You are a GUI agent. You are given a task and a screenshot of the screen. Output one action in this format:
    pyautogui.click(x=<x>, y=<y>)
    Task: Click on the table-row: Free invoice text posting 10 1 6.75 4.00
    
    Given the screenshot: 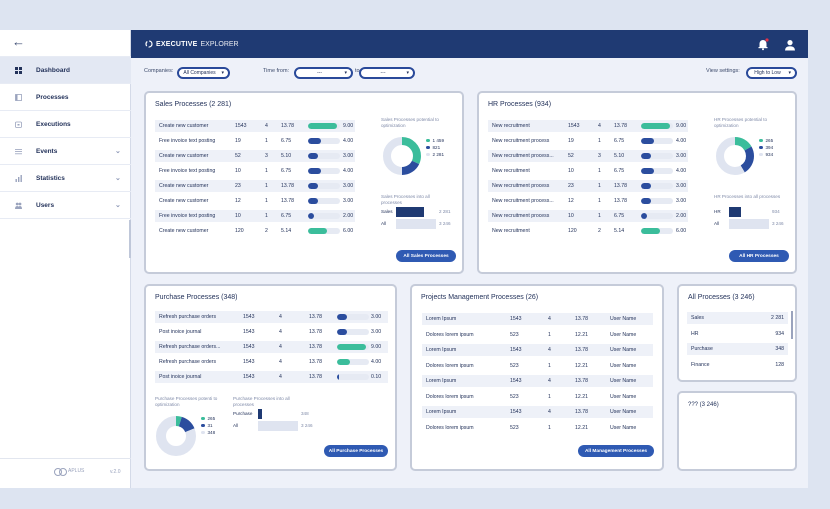 What is the action you would take?
    pyautogui.click(x=255, y=171)
    